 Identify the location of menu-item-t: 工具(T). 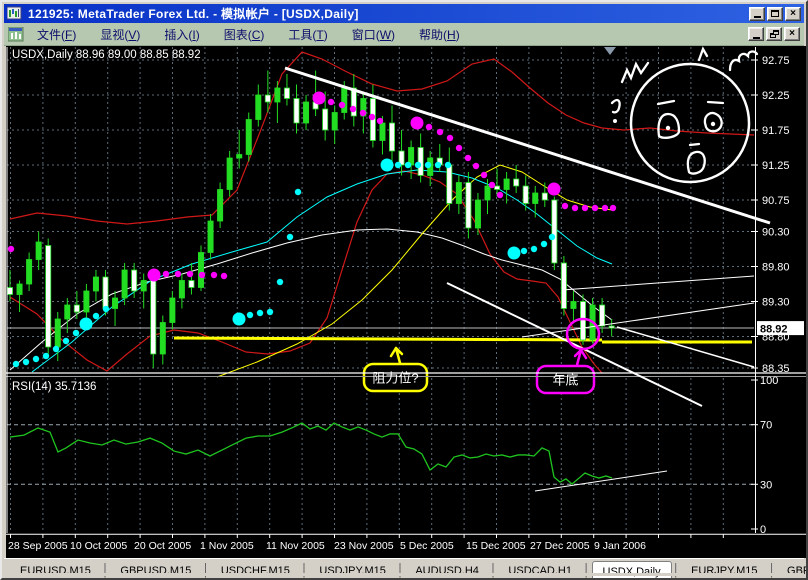
(307, 34).